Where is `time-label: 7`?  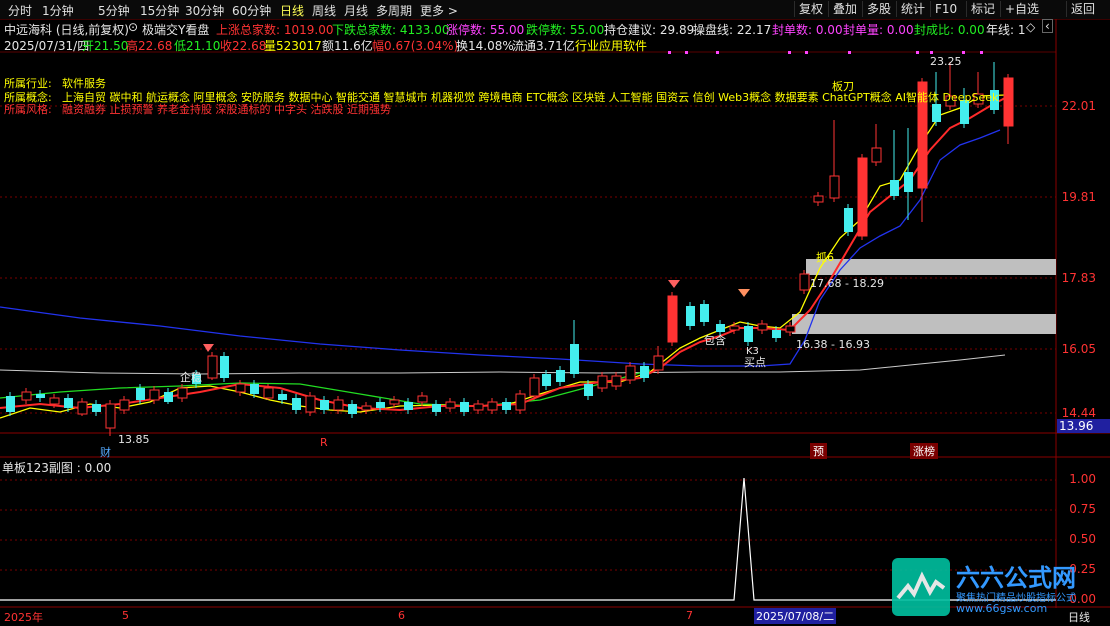
time-label: 7 is located at coordinates (689, 615).